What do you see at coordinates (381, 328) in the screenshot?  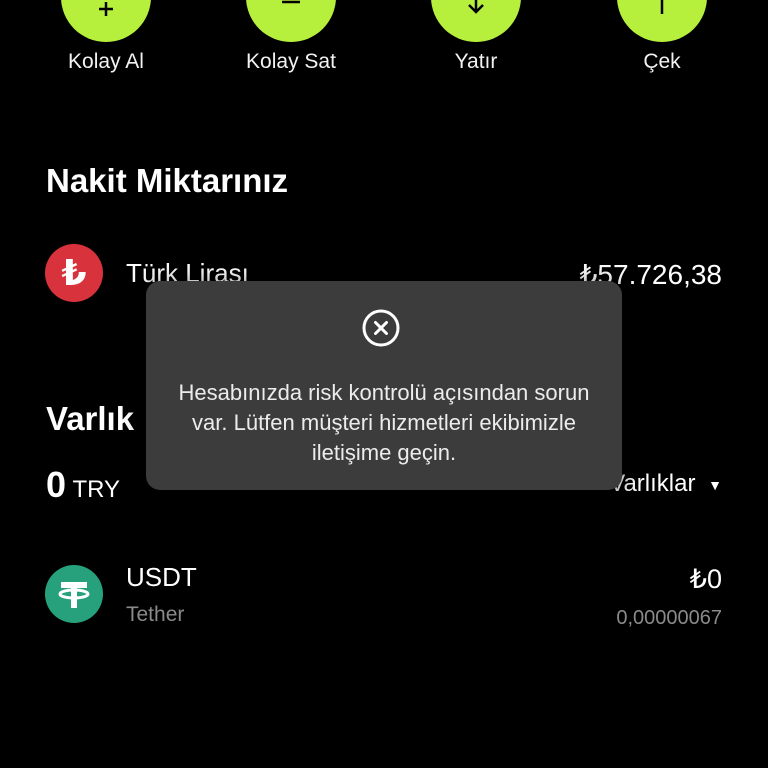 I see `close-circle-icon` at bounding box center [381, 328].